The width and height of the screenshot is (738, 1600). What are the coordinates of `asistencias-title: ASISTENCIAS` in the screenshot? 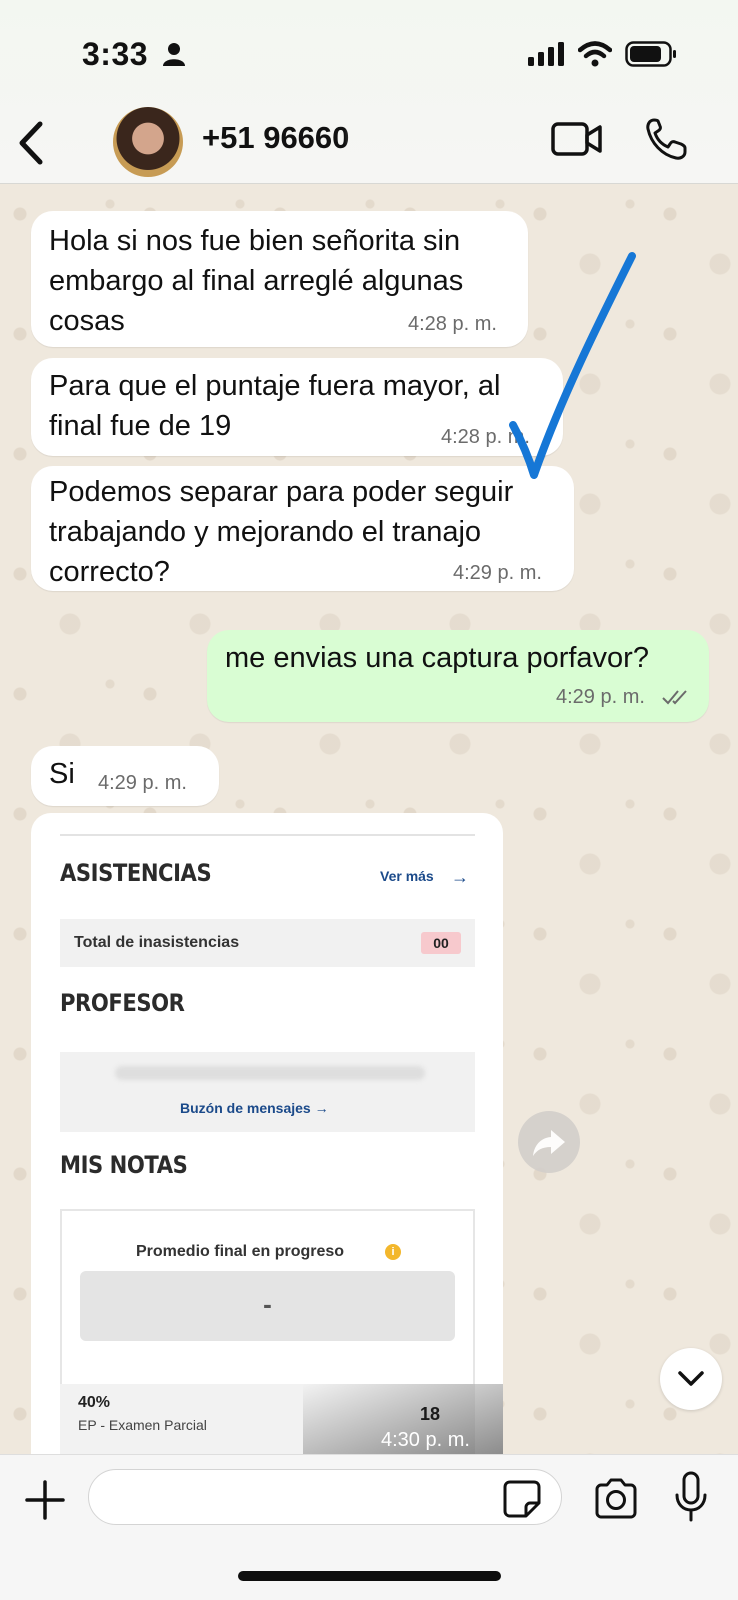 It's located at (136, 873).